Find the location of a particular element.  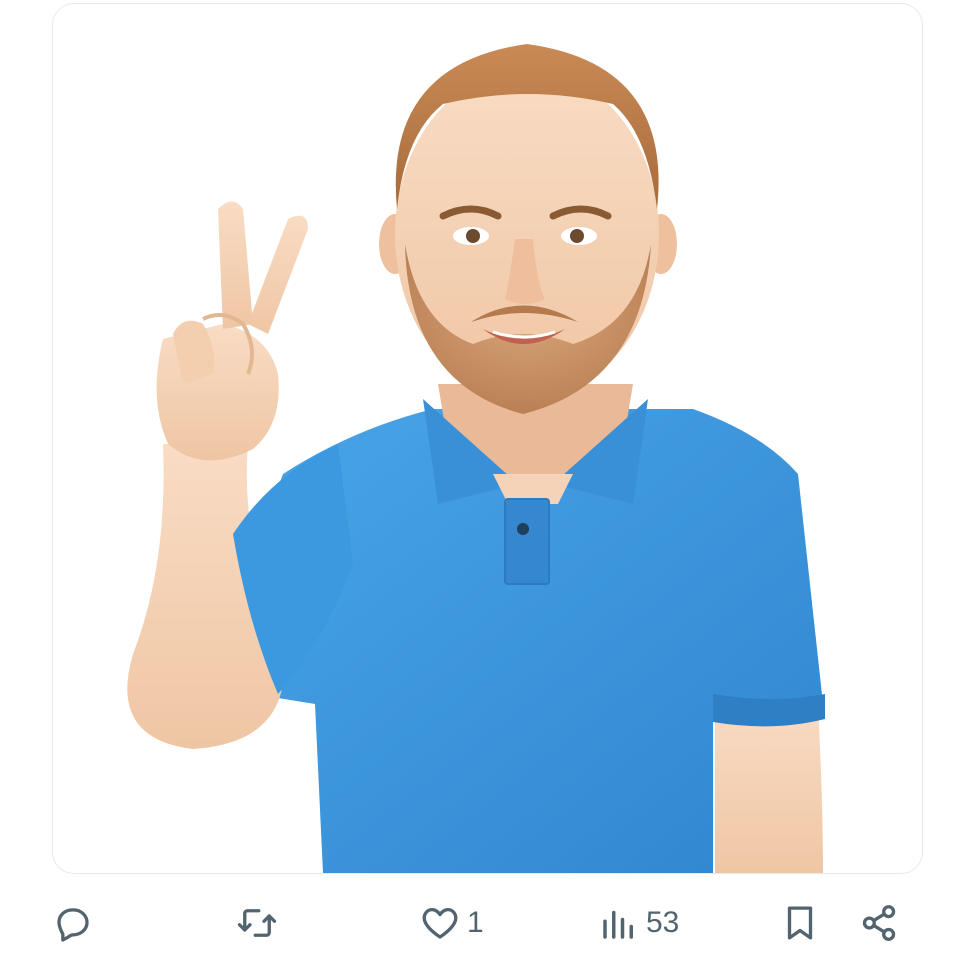

views-icon is located at coordinates (618, 924).